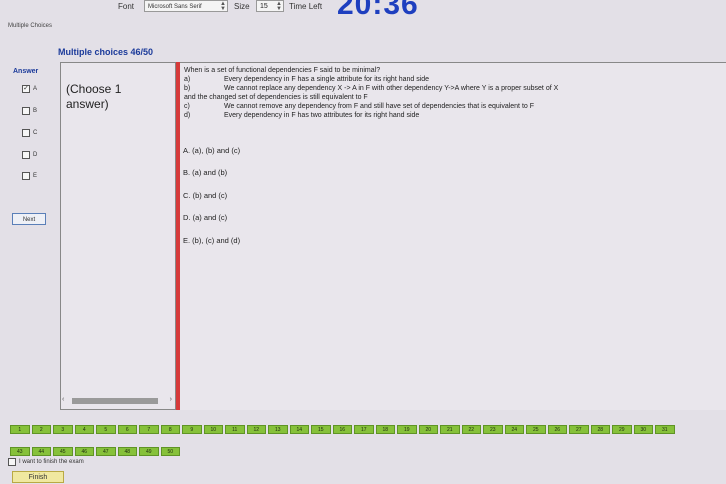  Describe the element at coordinates (493, 429) in the screenshot. I see `question-nav-button: 23` at that location.